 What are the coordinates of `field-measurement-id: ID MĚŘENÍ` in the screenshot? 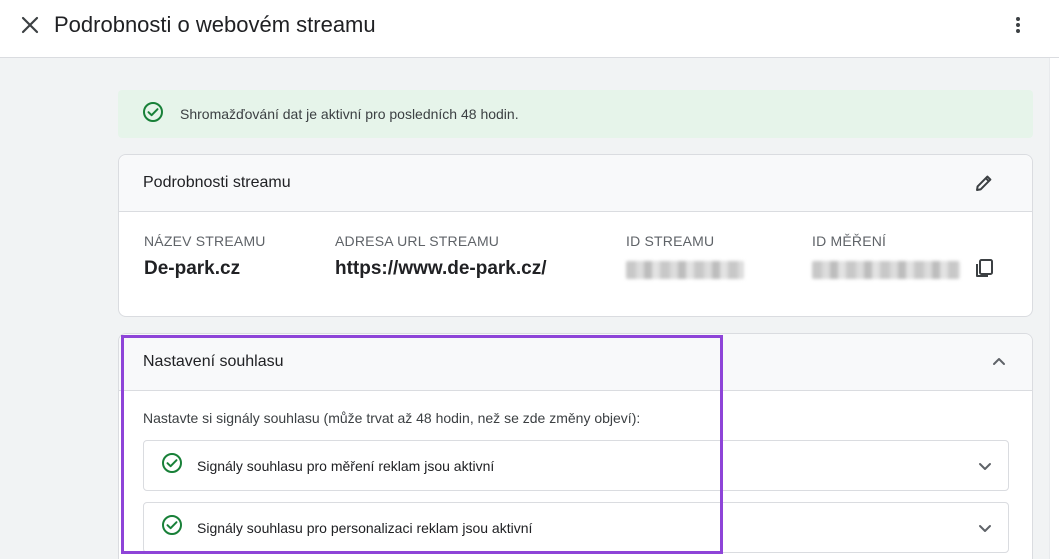 It's located at (886, 256).